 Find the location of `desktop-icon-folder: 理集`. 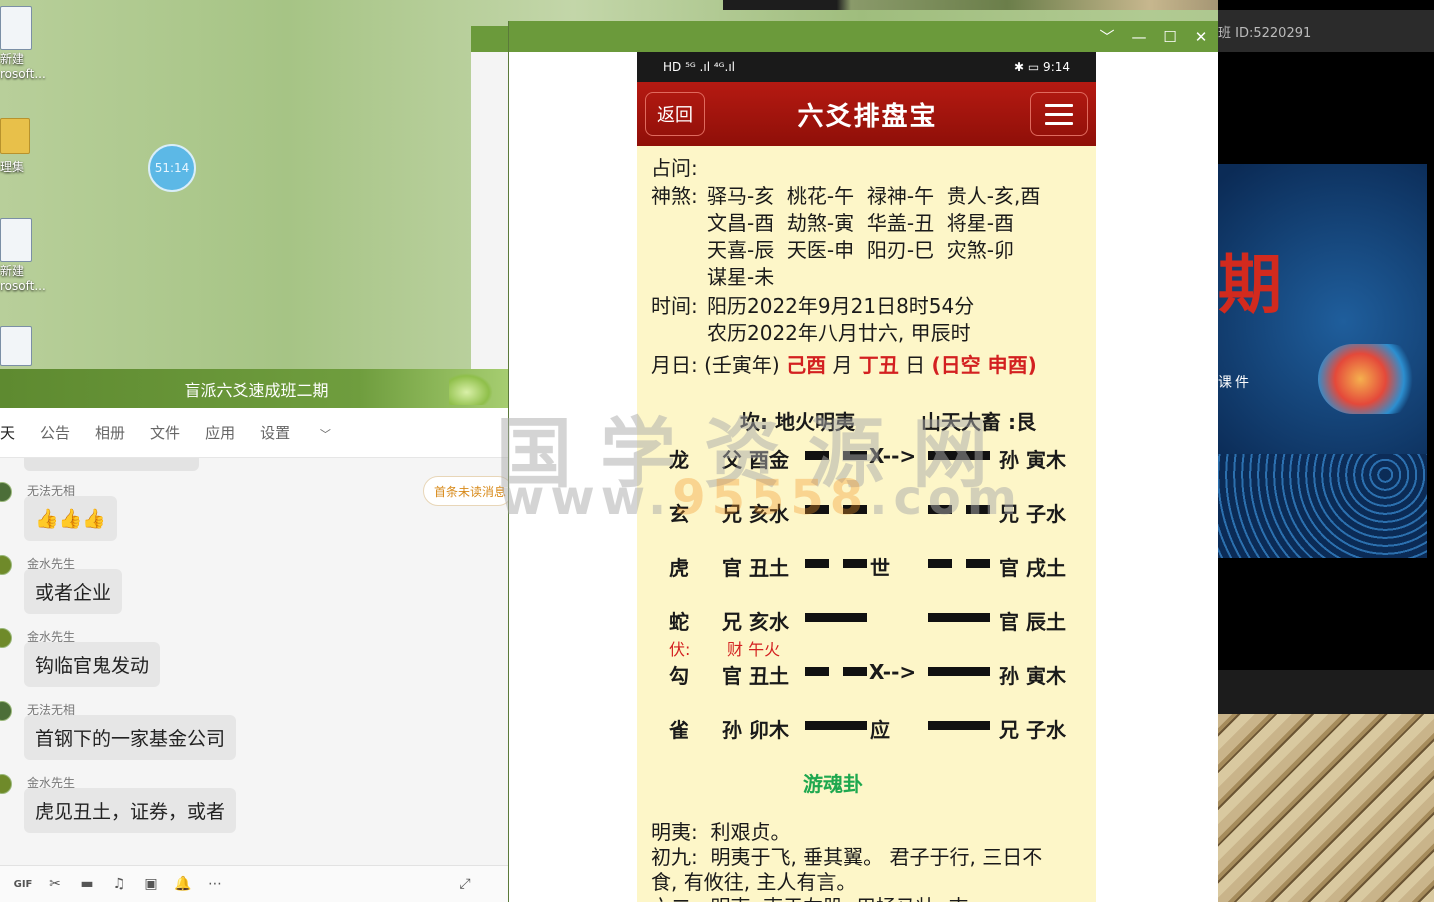

desktop-icon-folder: 理集 is located at coordinates (23, 146).